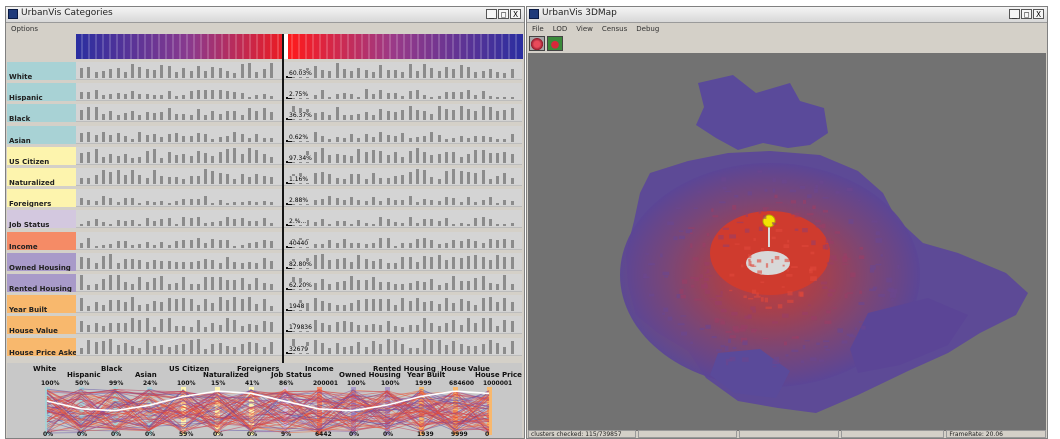  Describe the element at coordinates (323, 434) in the screenshot. I see `pcp-axis-min: 6442` at that location.